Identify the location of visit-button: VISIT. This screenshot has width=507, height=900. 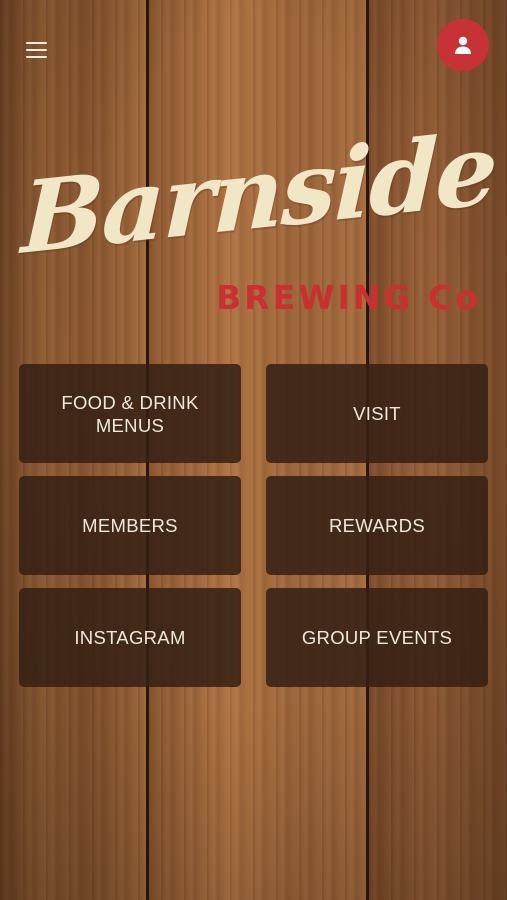
(377, 413).